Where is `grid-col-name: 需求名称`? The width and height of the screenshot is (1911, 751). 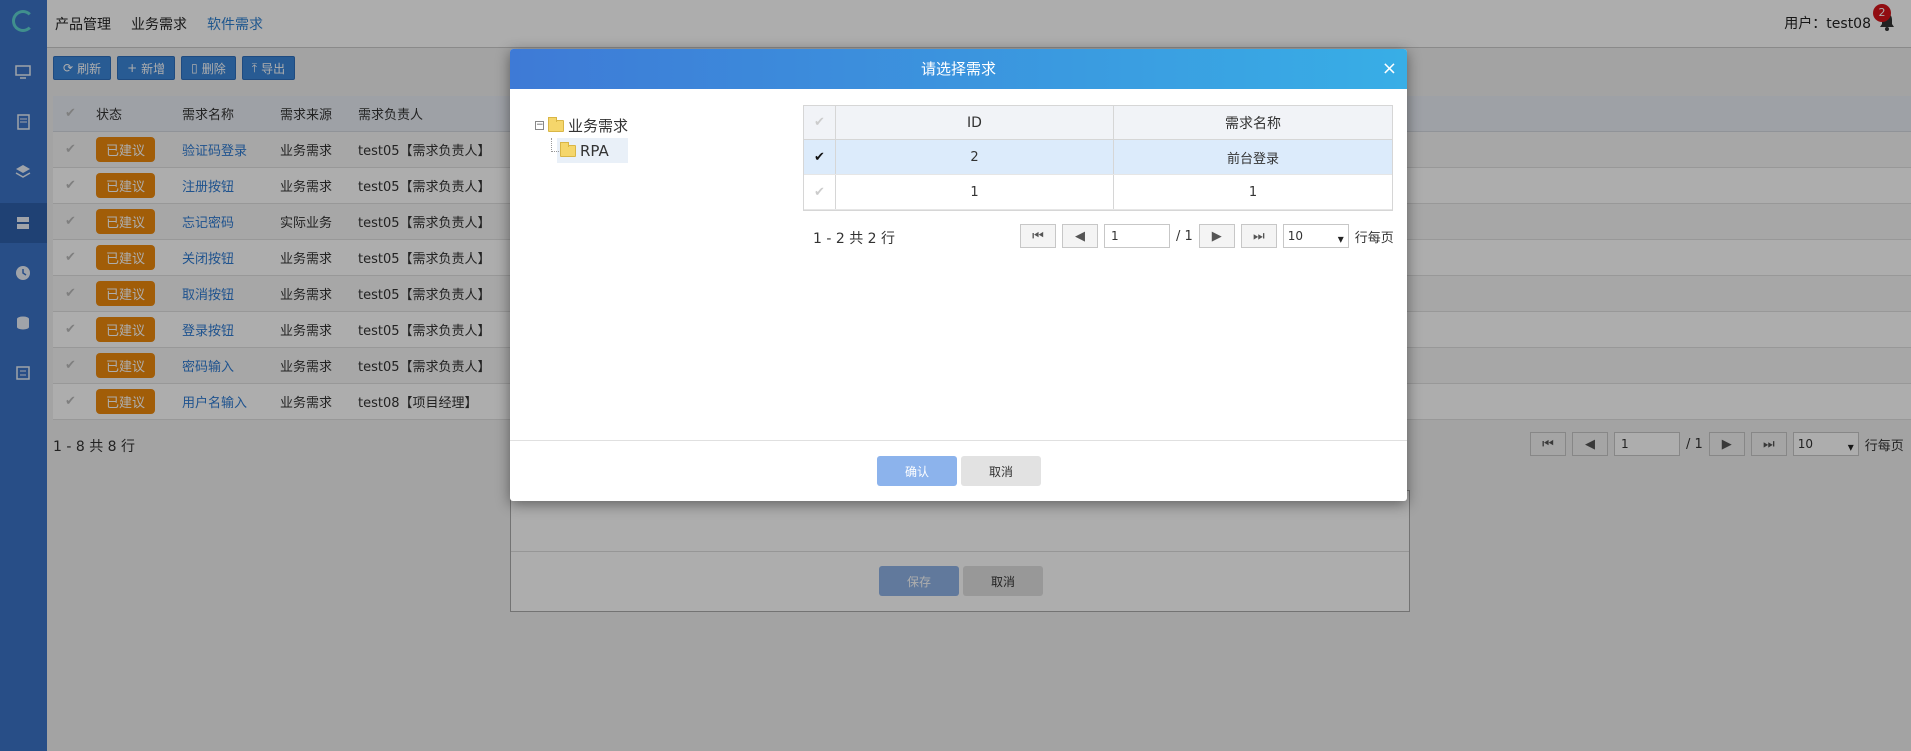 grid-col-name: 需求名称 is located at coordinates (1253, 122).